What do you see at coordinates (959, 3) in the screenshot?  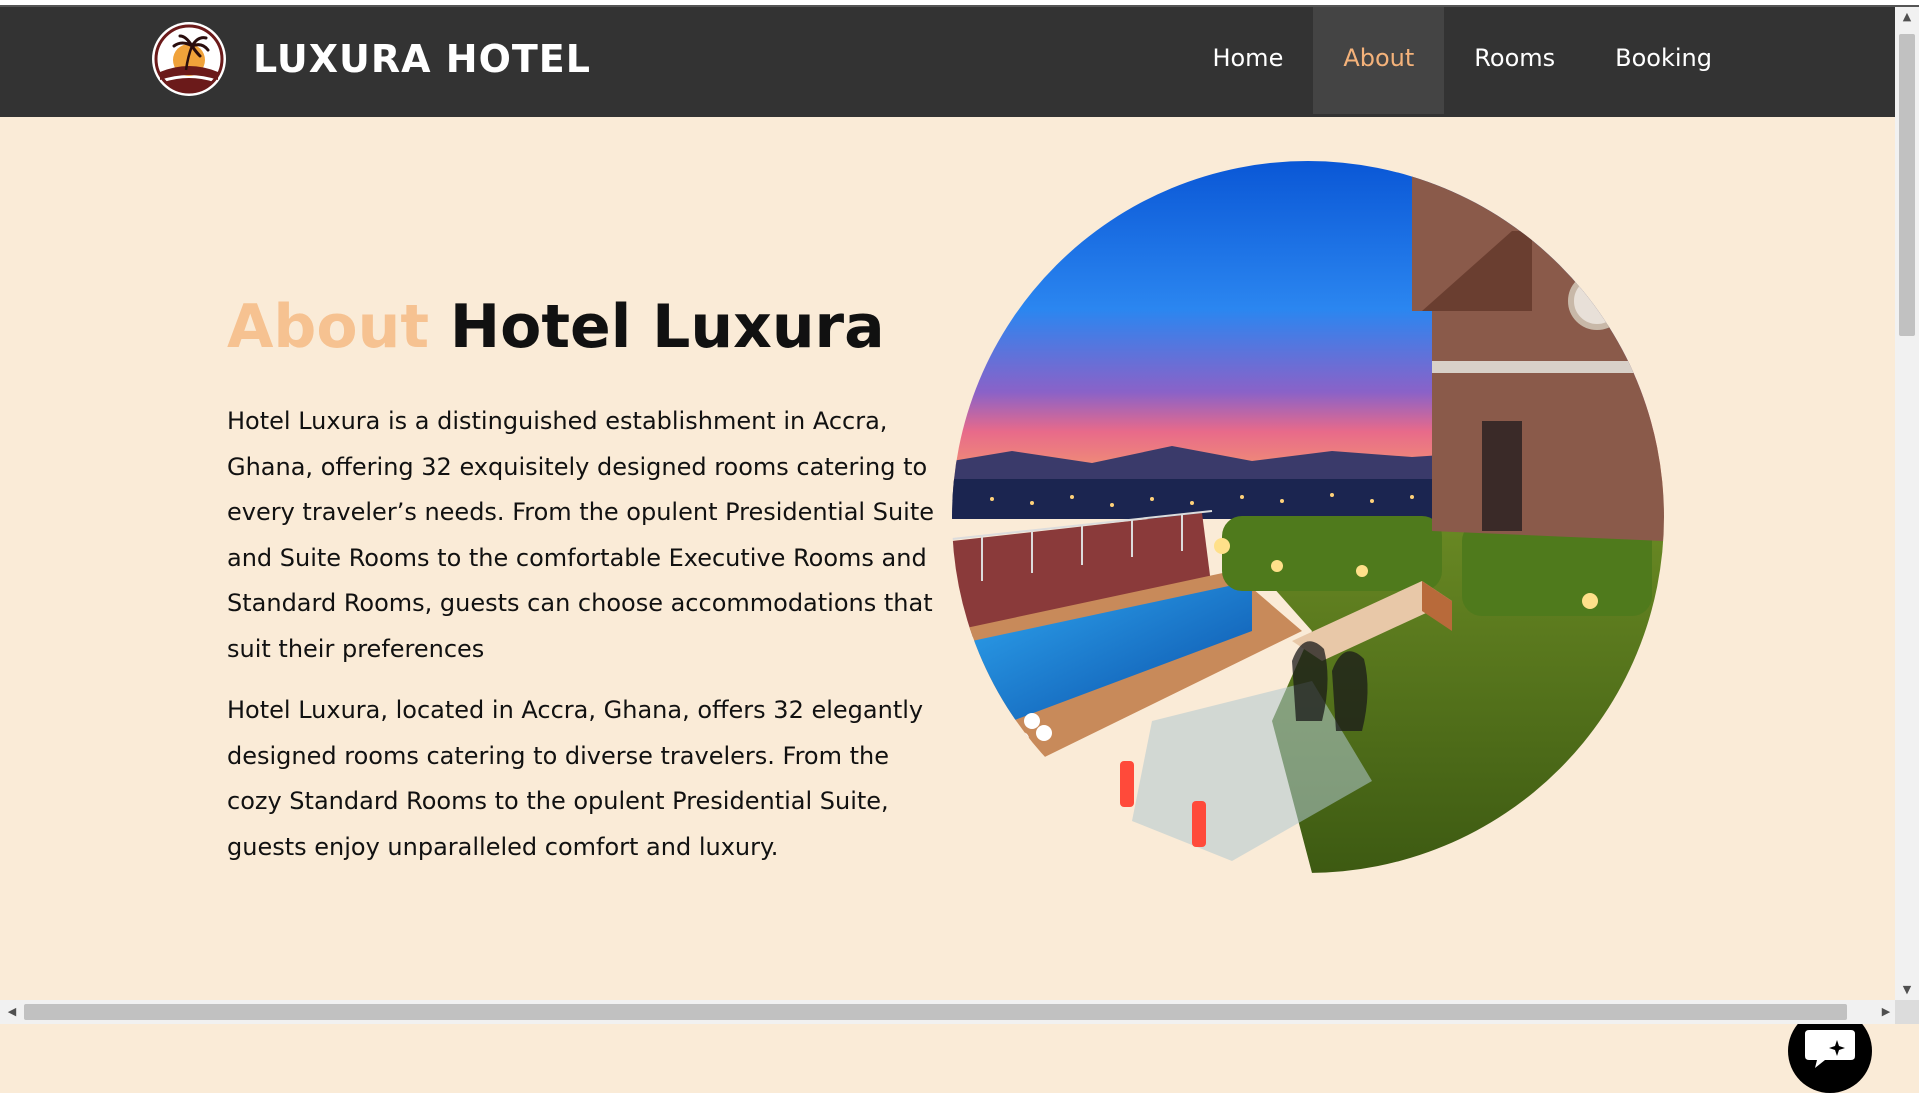 I see `window-top-edge` at bounding box center [959, 3].